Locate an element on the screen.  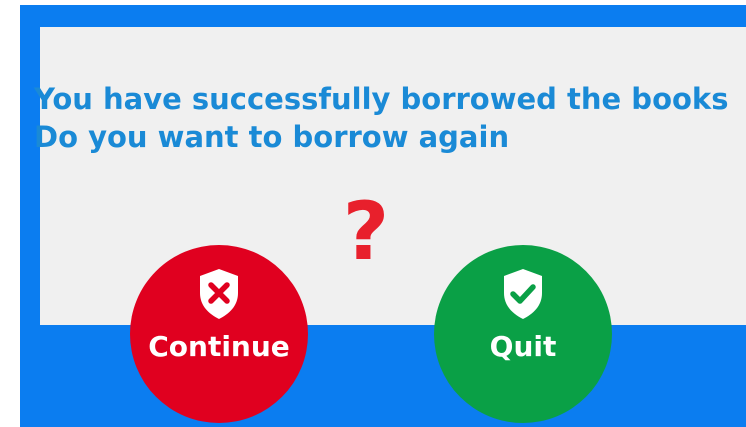
quit-button: Quit is located at coordinates (523, 334).